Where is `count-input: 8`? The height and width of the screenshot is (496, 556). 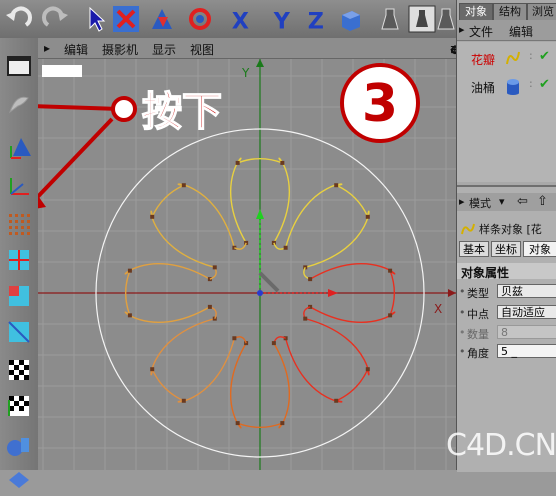
count-input: 8 is located at coordinates (526, 332).